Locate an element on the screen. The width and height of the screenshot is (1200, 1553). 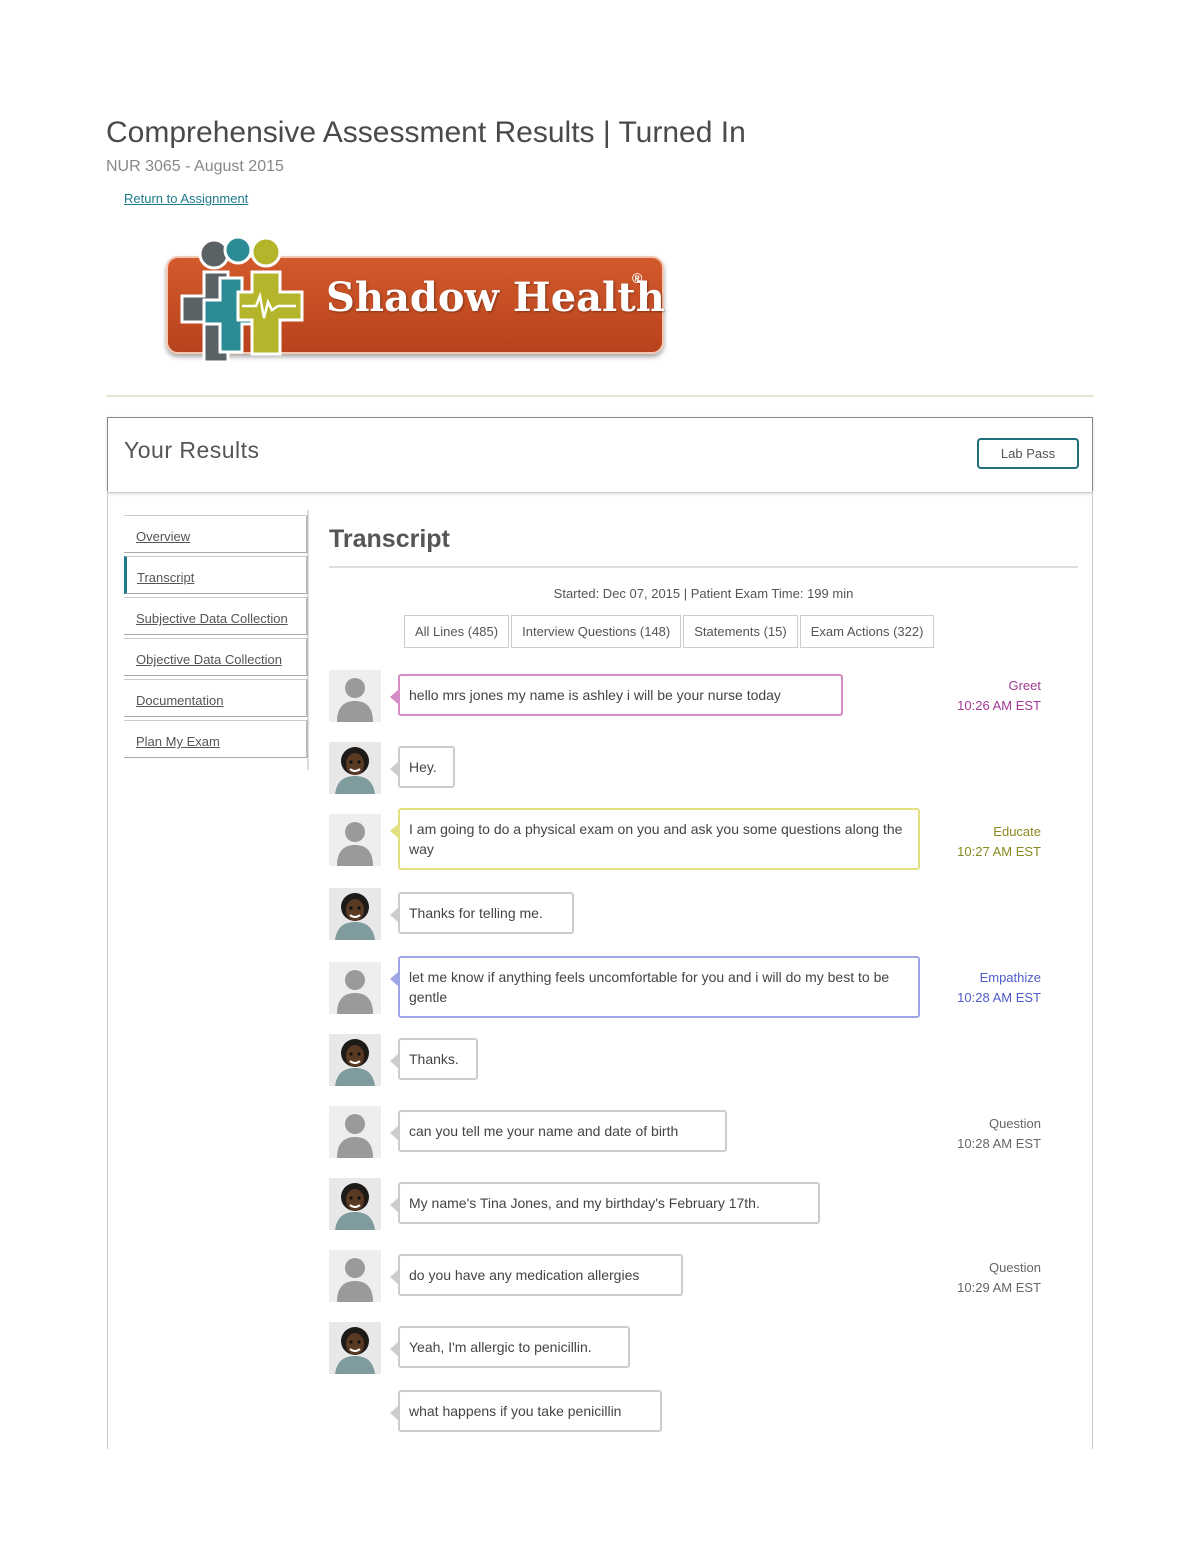
message-time: 10:26 AM EST is located at coordinates (999, 705).